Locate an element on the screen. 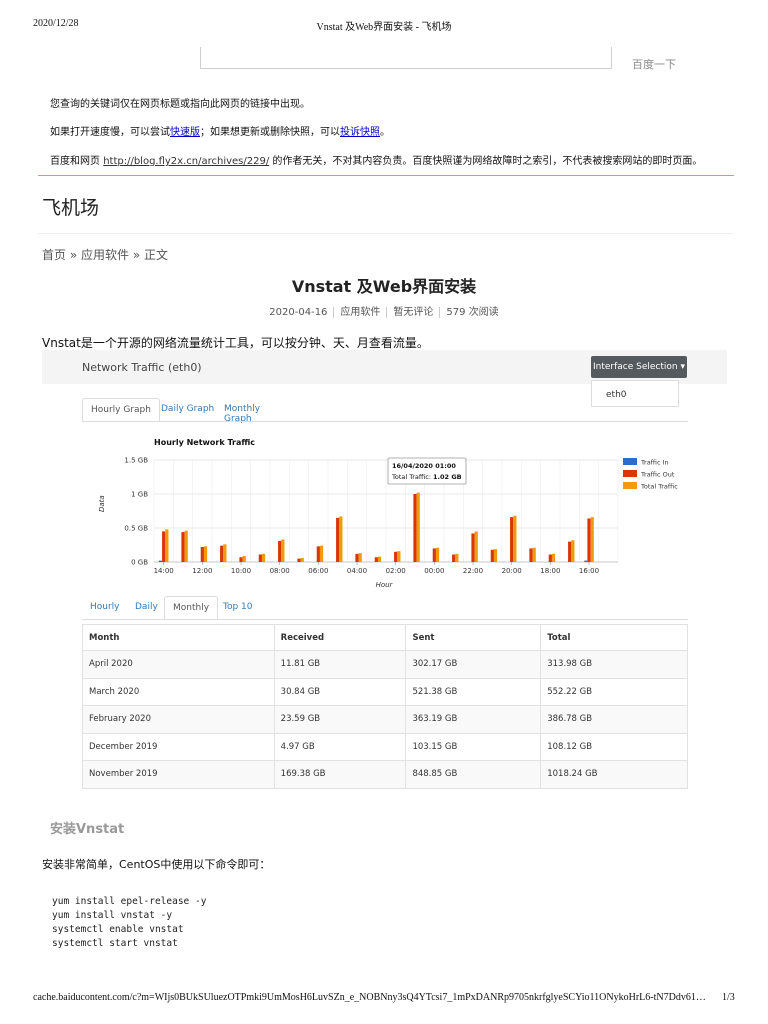 Image resolution: width=768 pixels, height=1024 pixels. tab-top10: Top 10 is located at coordinates (238, 608).